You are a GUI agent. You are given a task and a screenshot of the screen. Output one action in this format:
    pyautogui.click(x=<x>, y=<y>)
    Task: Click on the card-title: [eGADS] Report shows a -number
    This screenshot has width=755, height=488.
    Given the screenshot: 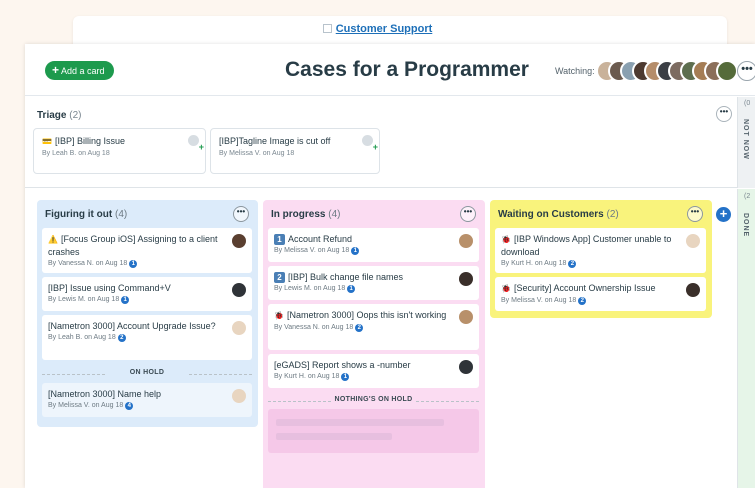 What is the action you would take?
    pyautogui.click(x=342, y=365)
    